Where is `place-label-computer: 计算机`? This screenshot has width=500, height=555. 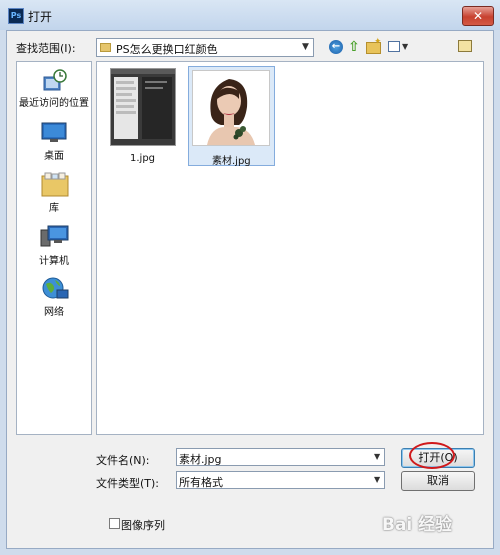 place-label-computer: 计算机 is located at coordinates (54, 261).